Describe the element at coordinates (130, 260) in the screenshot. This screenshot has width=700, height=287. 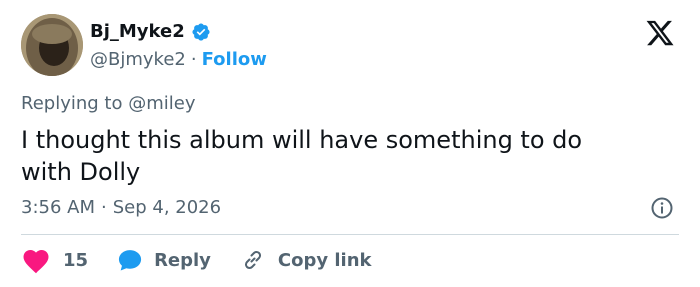
I see `speech-bubble-icon` at that location.